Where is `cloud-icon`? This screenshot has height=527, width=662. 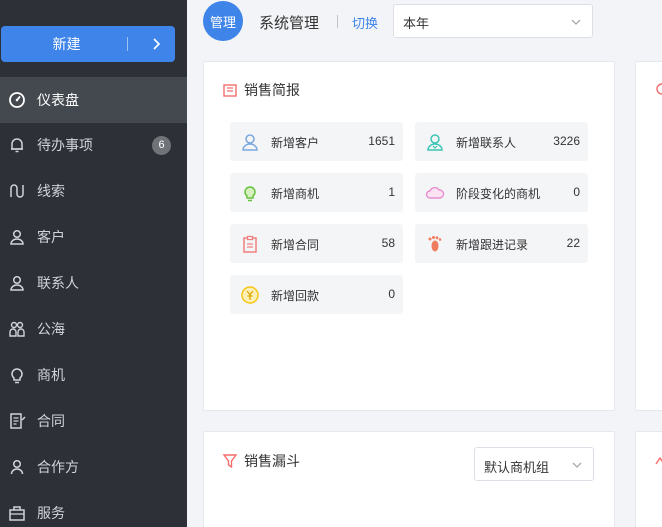 cloud-icon is located at coordinates (435, 192).